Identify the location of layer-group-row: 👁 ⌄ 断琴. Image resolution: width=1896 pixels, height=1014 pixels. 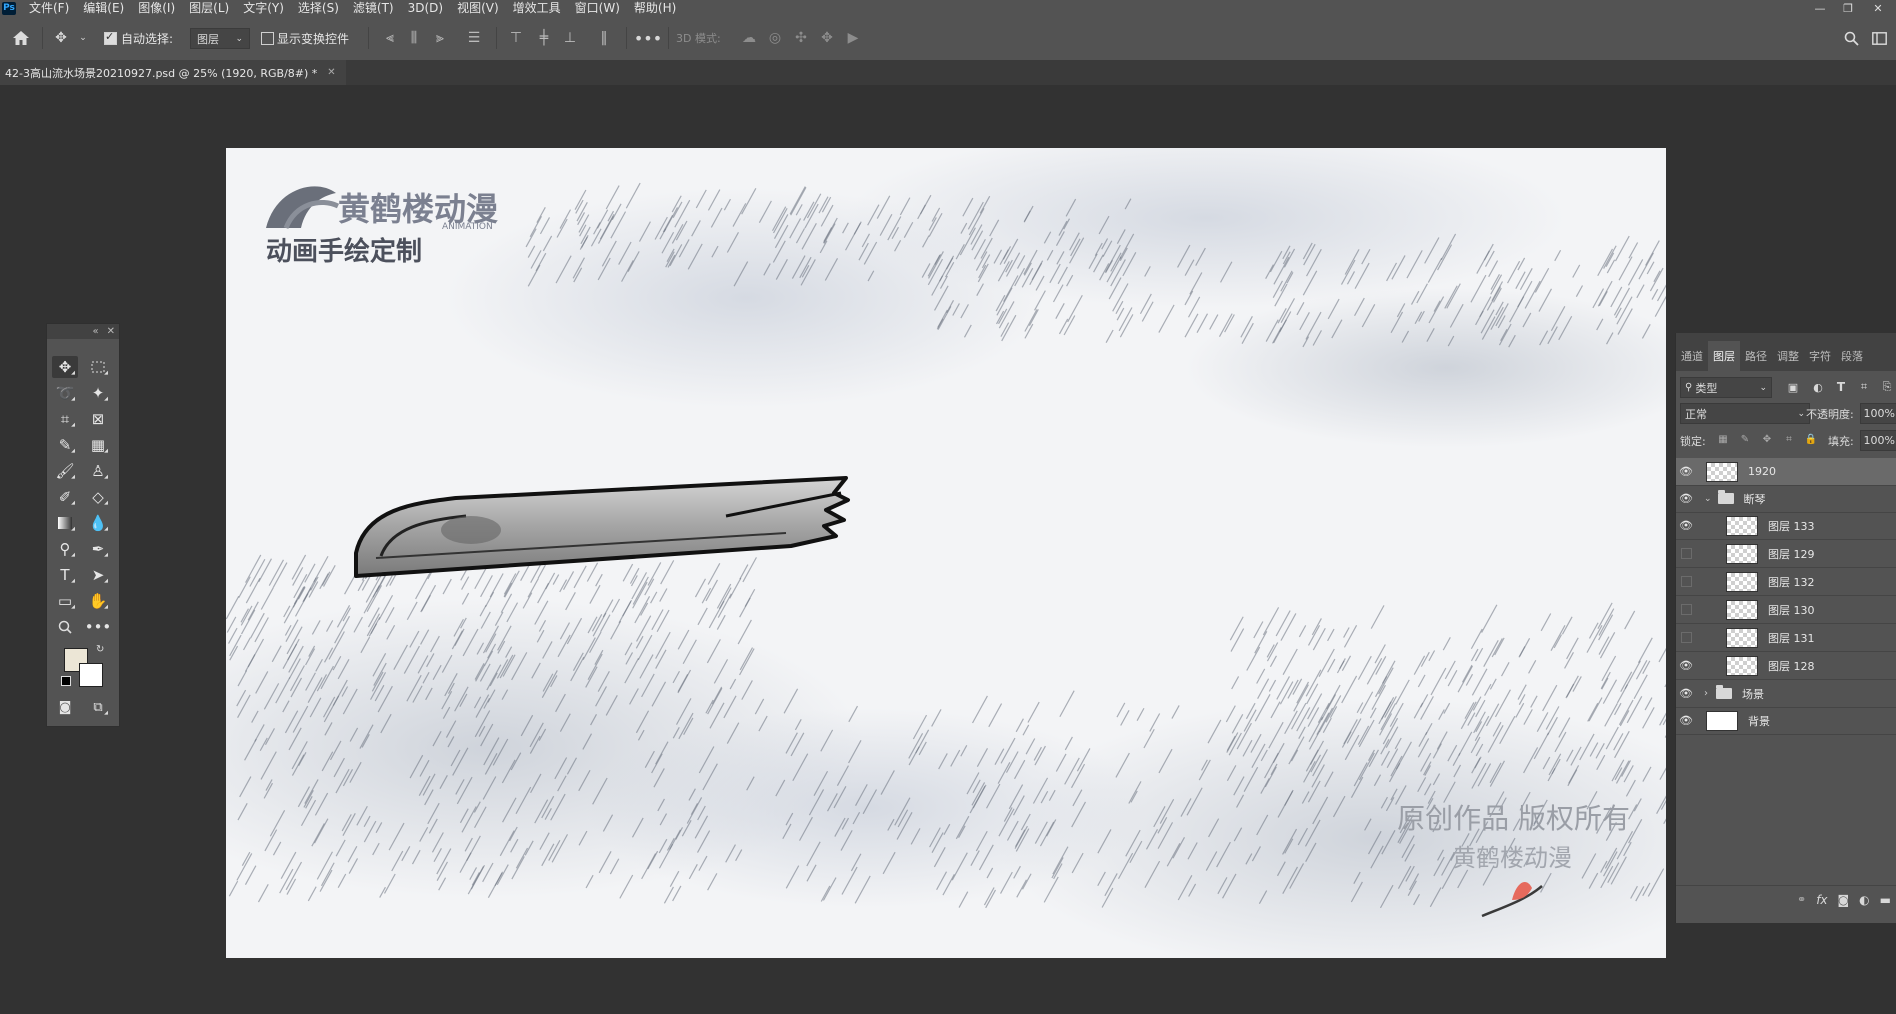
(1786, 499).